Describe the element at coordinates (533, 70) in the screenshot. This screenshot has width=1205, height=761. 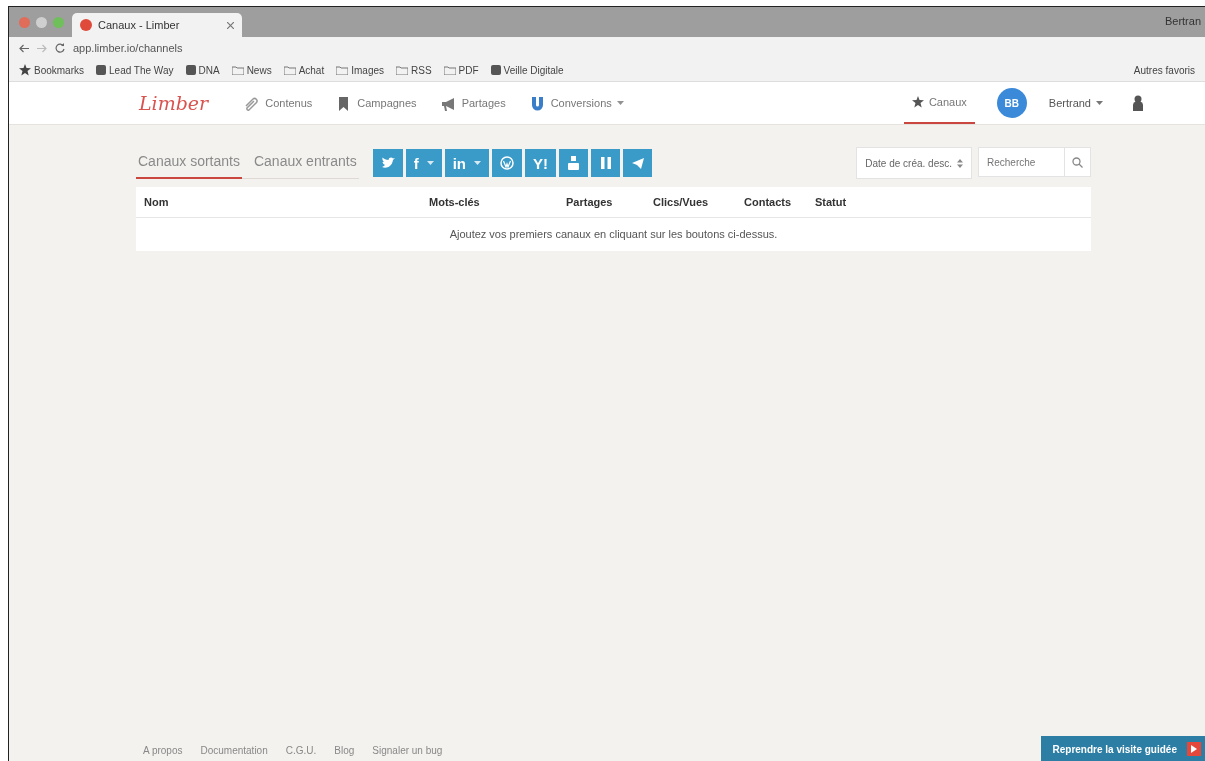
I see `bookmark-label: Veille Digitale` at that location.